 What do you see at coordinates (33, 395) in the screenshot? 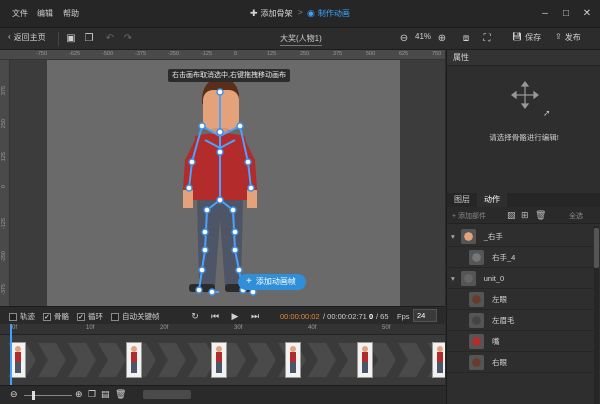
I see `timeline-zoom-handle` at bounding box center [33, 395].